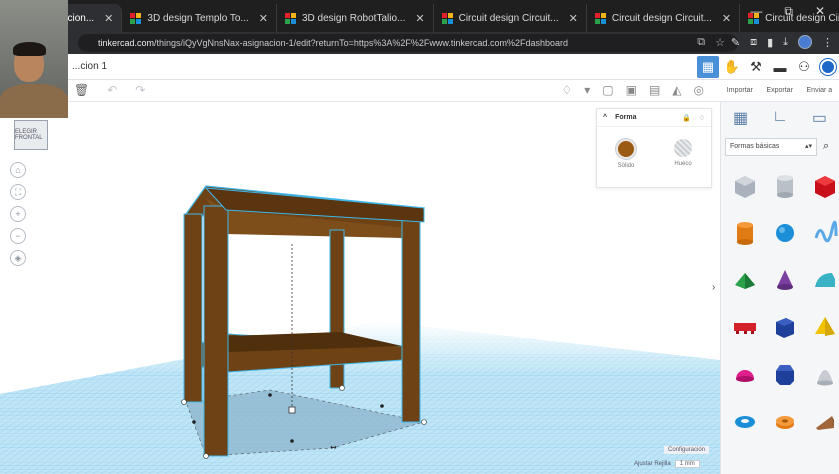 The width and height of the screenshot is (839, 474). What do you see at coordinates (827, 42) in the screenshot?
I see `menu-kebab-icon: ⋮` at bounding box center [827, 42].